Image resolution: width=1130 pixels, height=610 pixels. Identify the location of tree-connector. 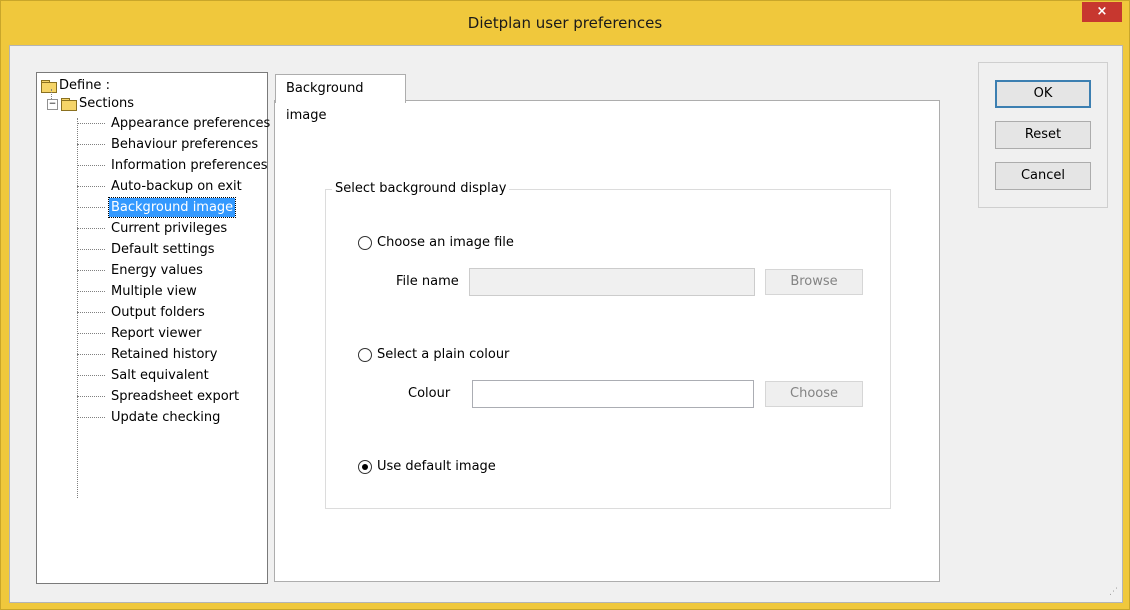
(51, 94).